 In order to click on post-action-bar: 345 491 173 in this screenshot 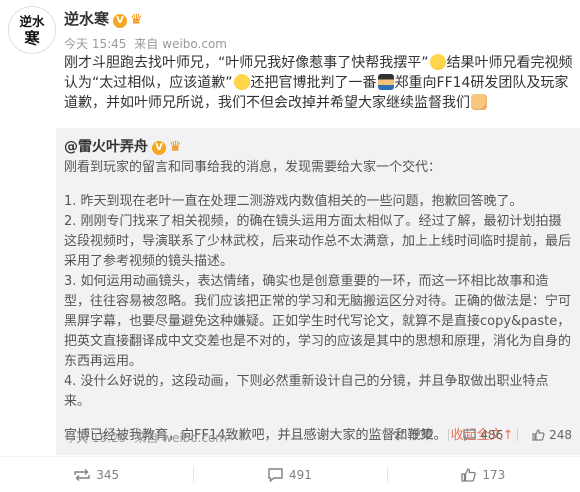, I will do `click(290, 474)`.